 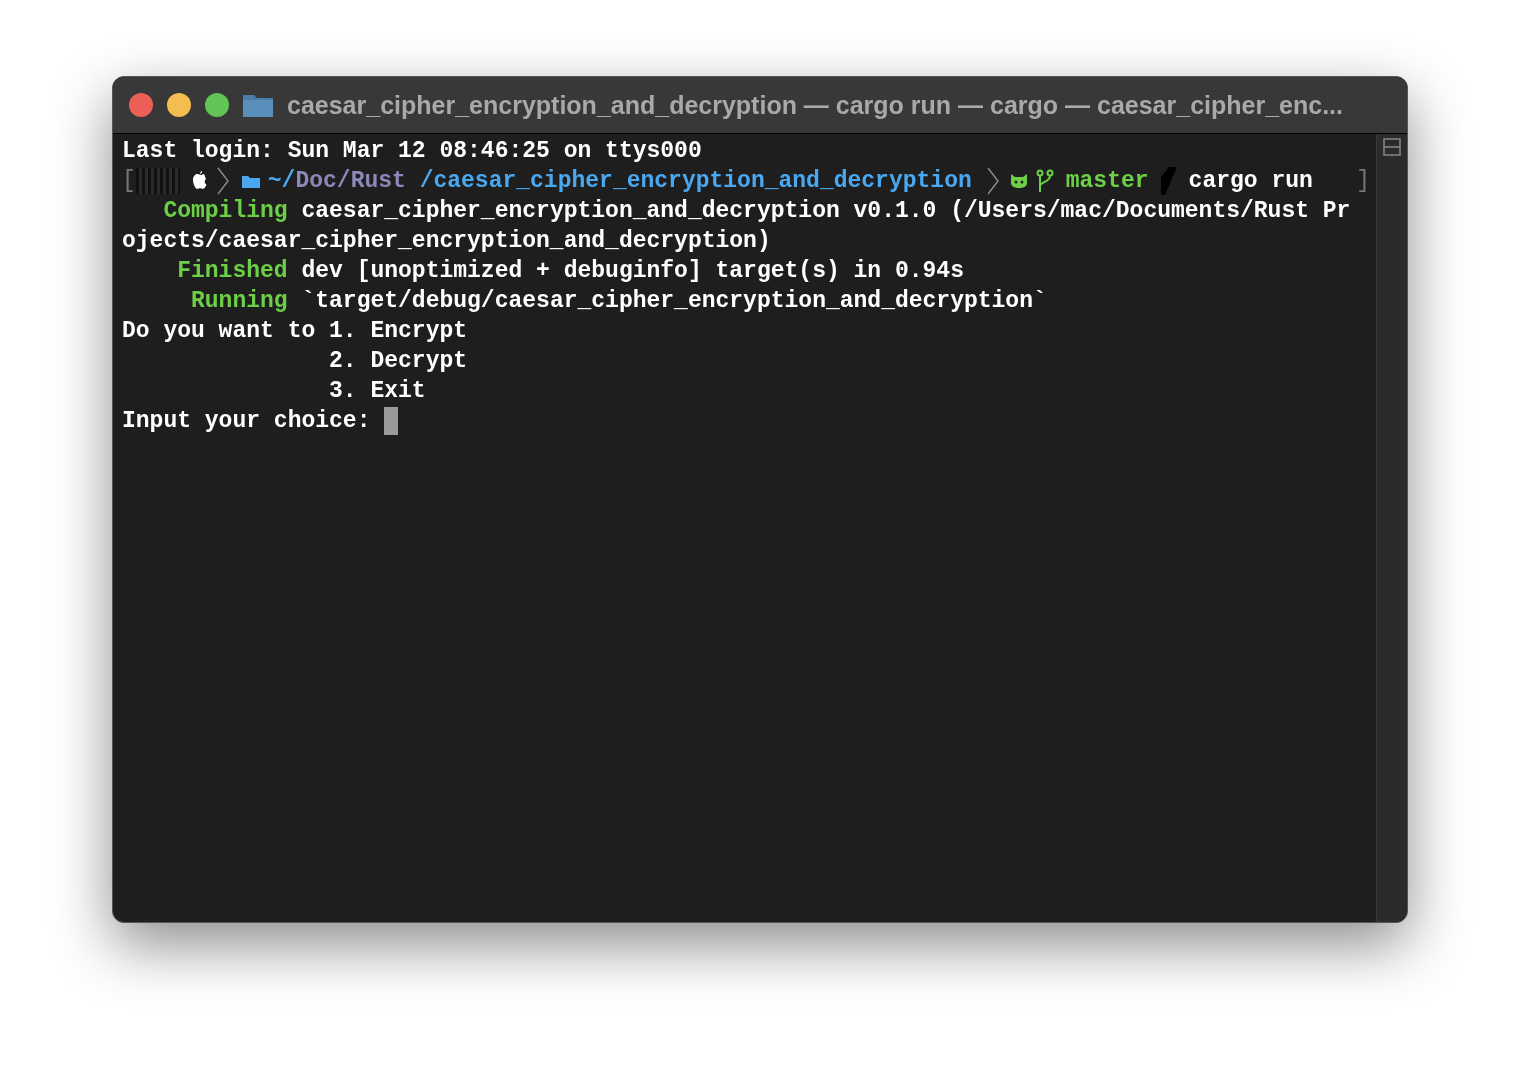 I want to click on output-text: Last login: Sun Mar 12 08:46:25 on ttys000, so click(x=412, y=151).